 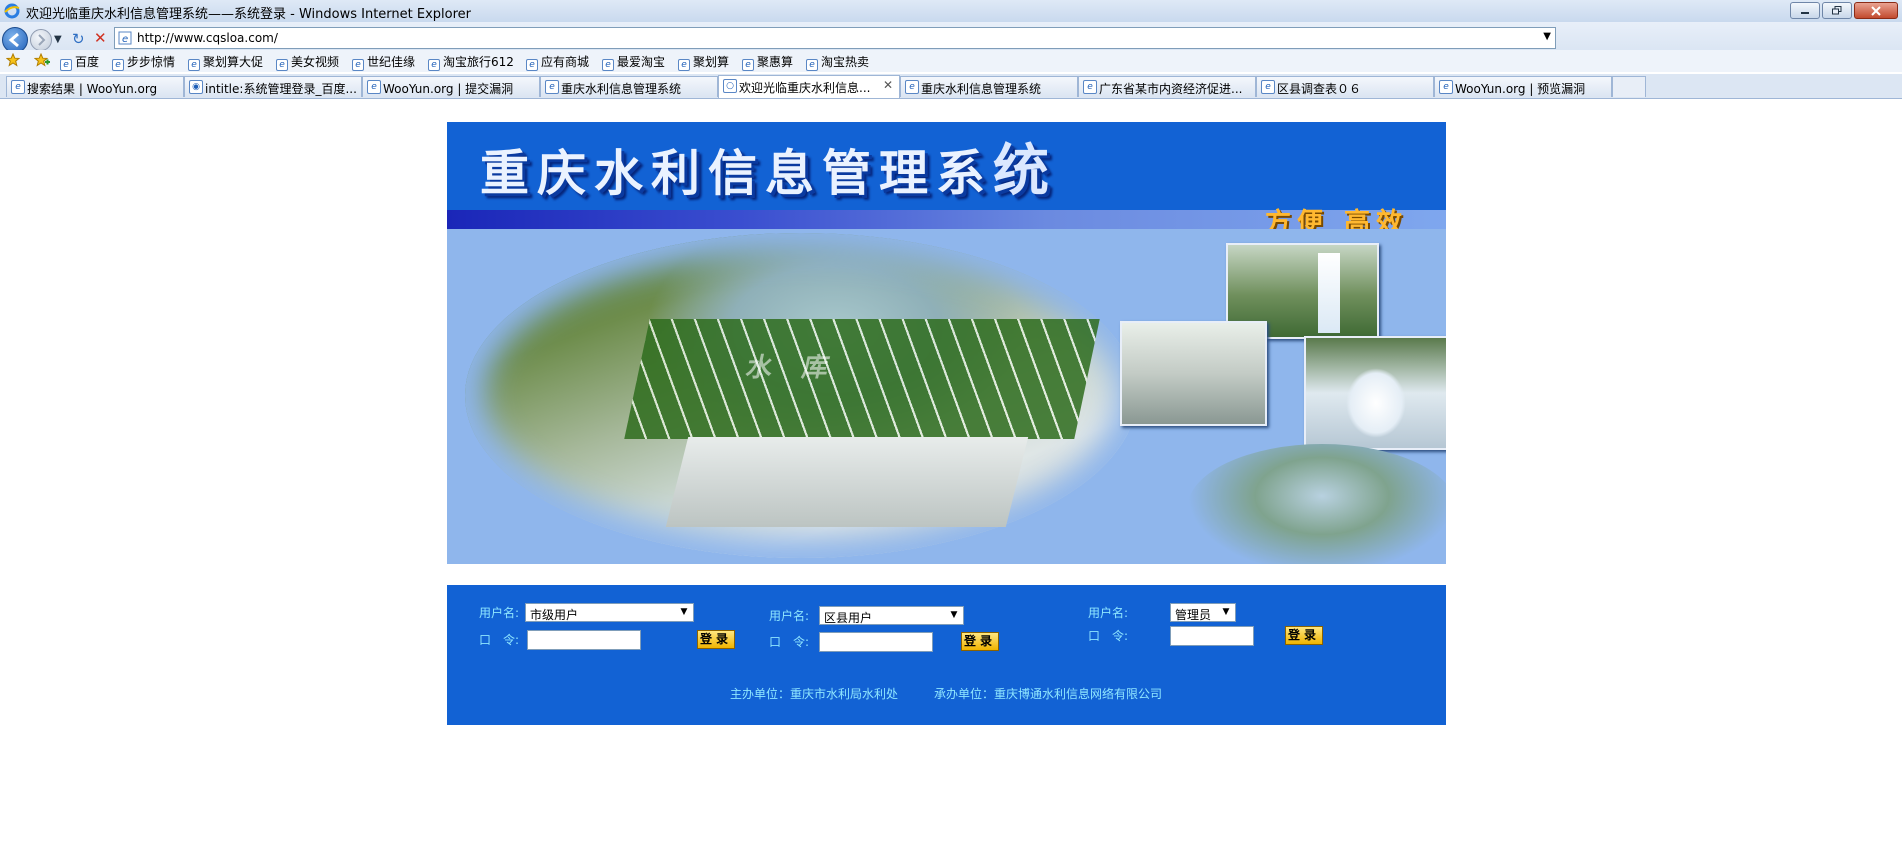 I want to click on forward-arrow-icon, so click(x=42, y=40).